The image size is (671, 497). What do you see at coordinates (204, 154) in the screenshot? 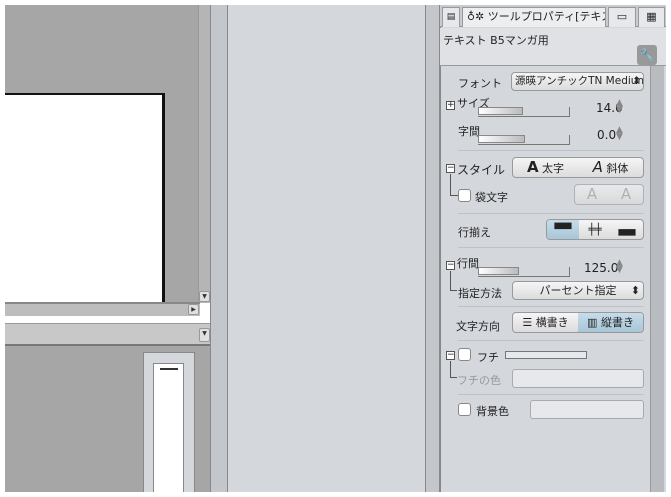
I see `vertical-scrollbar` at bounding box center [204, 154].